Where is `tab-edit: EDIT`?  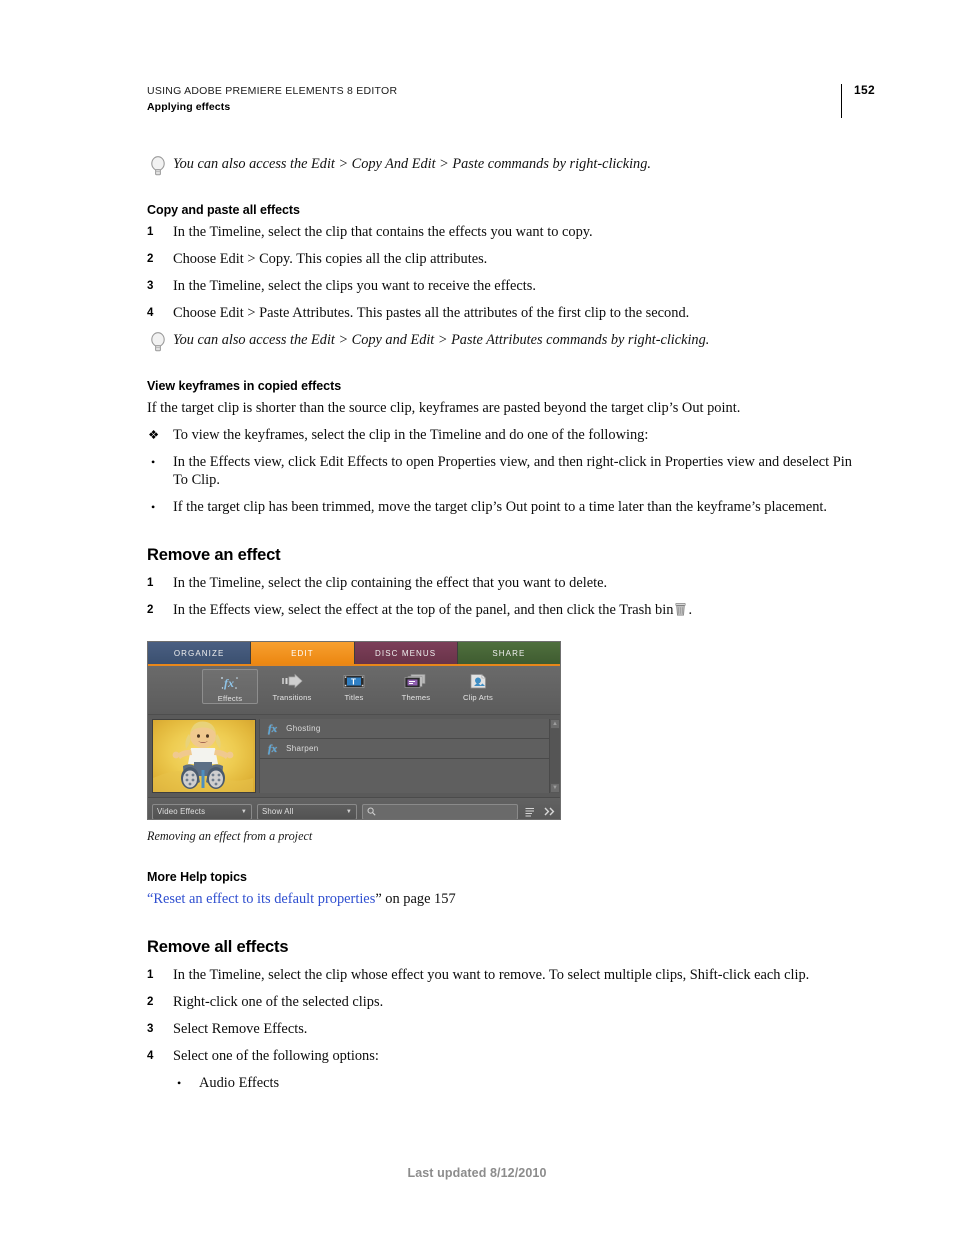 tab-edit: EDIT is located at coordinates (303, 653).